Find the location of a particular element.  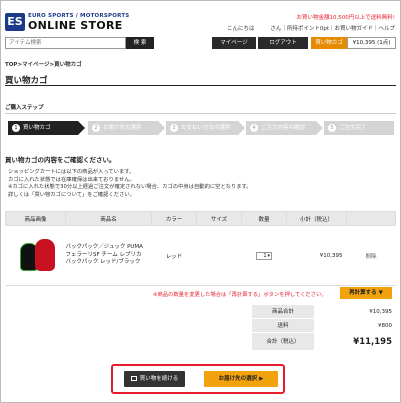

col-qty: 数量 is located at coordinates (264, 218).